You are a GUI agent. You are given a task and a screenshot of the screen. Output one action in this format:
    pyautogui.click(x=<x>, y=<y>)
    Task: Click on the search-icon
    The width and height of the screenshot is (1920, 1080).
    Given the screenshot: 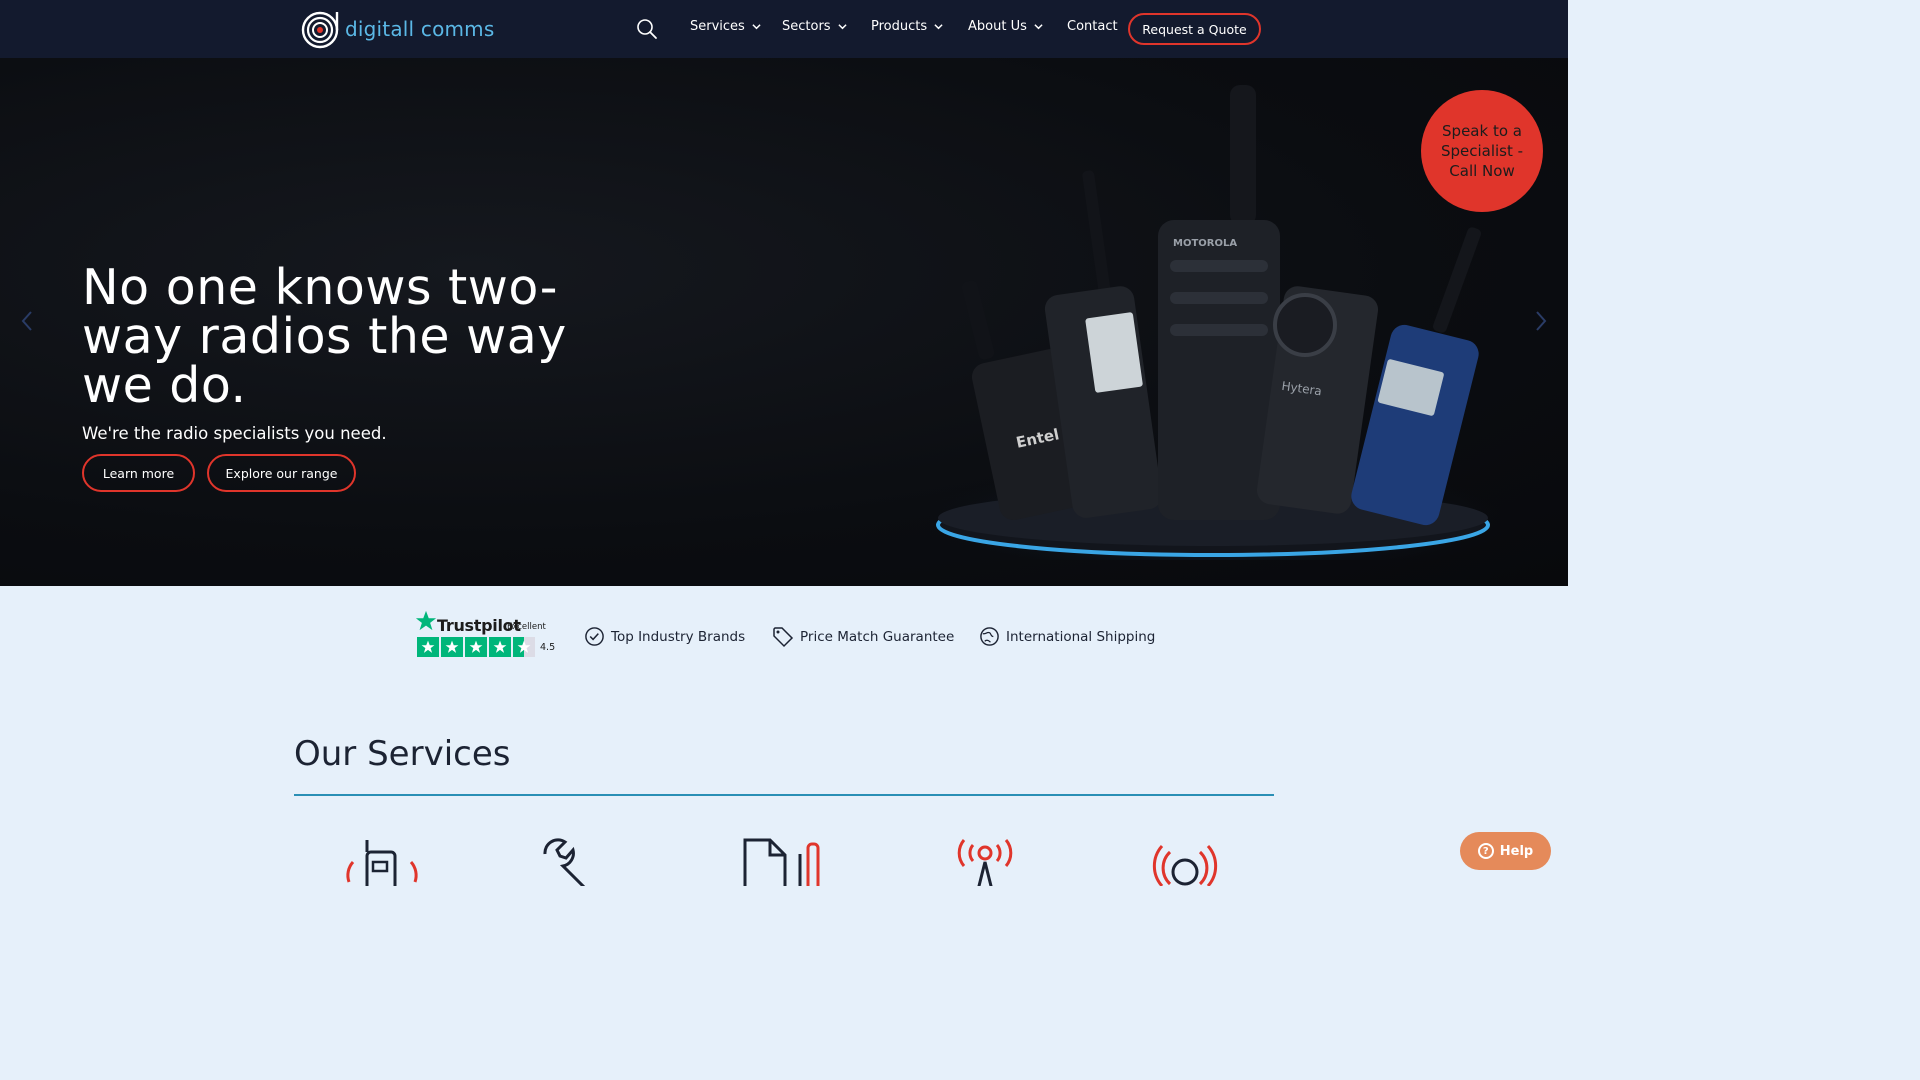 What is the action you would take?
    pyautogui.click(x=647, y=29)
    